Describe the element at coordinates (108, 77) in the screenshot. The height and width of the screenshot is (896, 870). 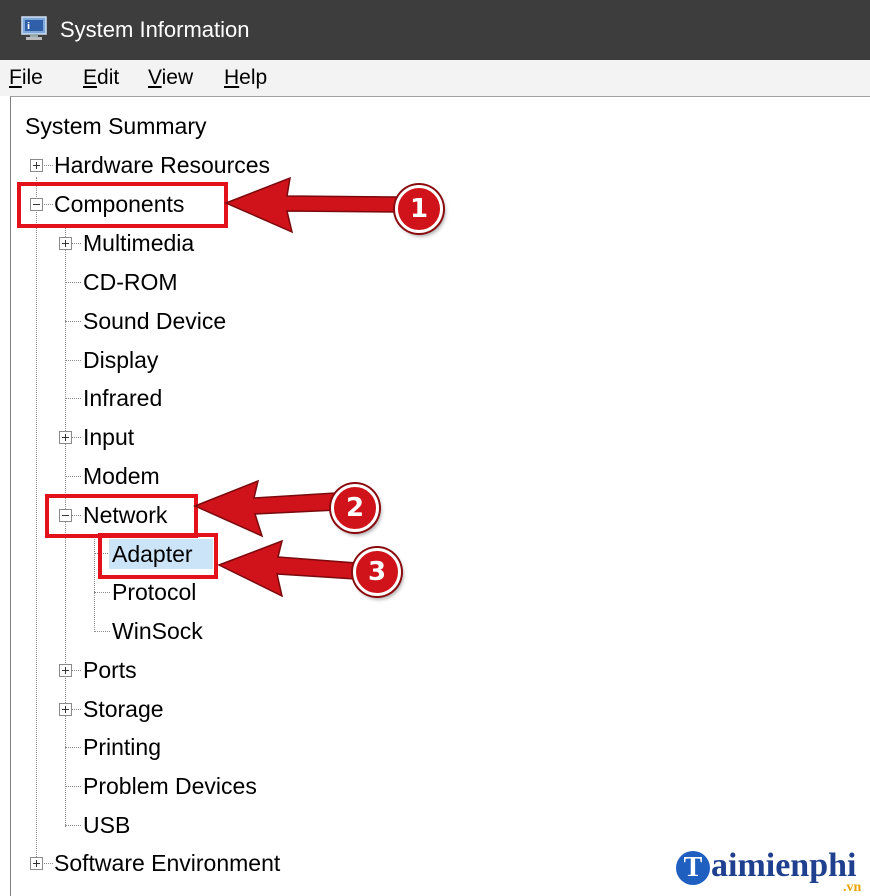
I see `menu-edit-rest: dit` at that location.